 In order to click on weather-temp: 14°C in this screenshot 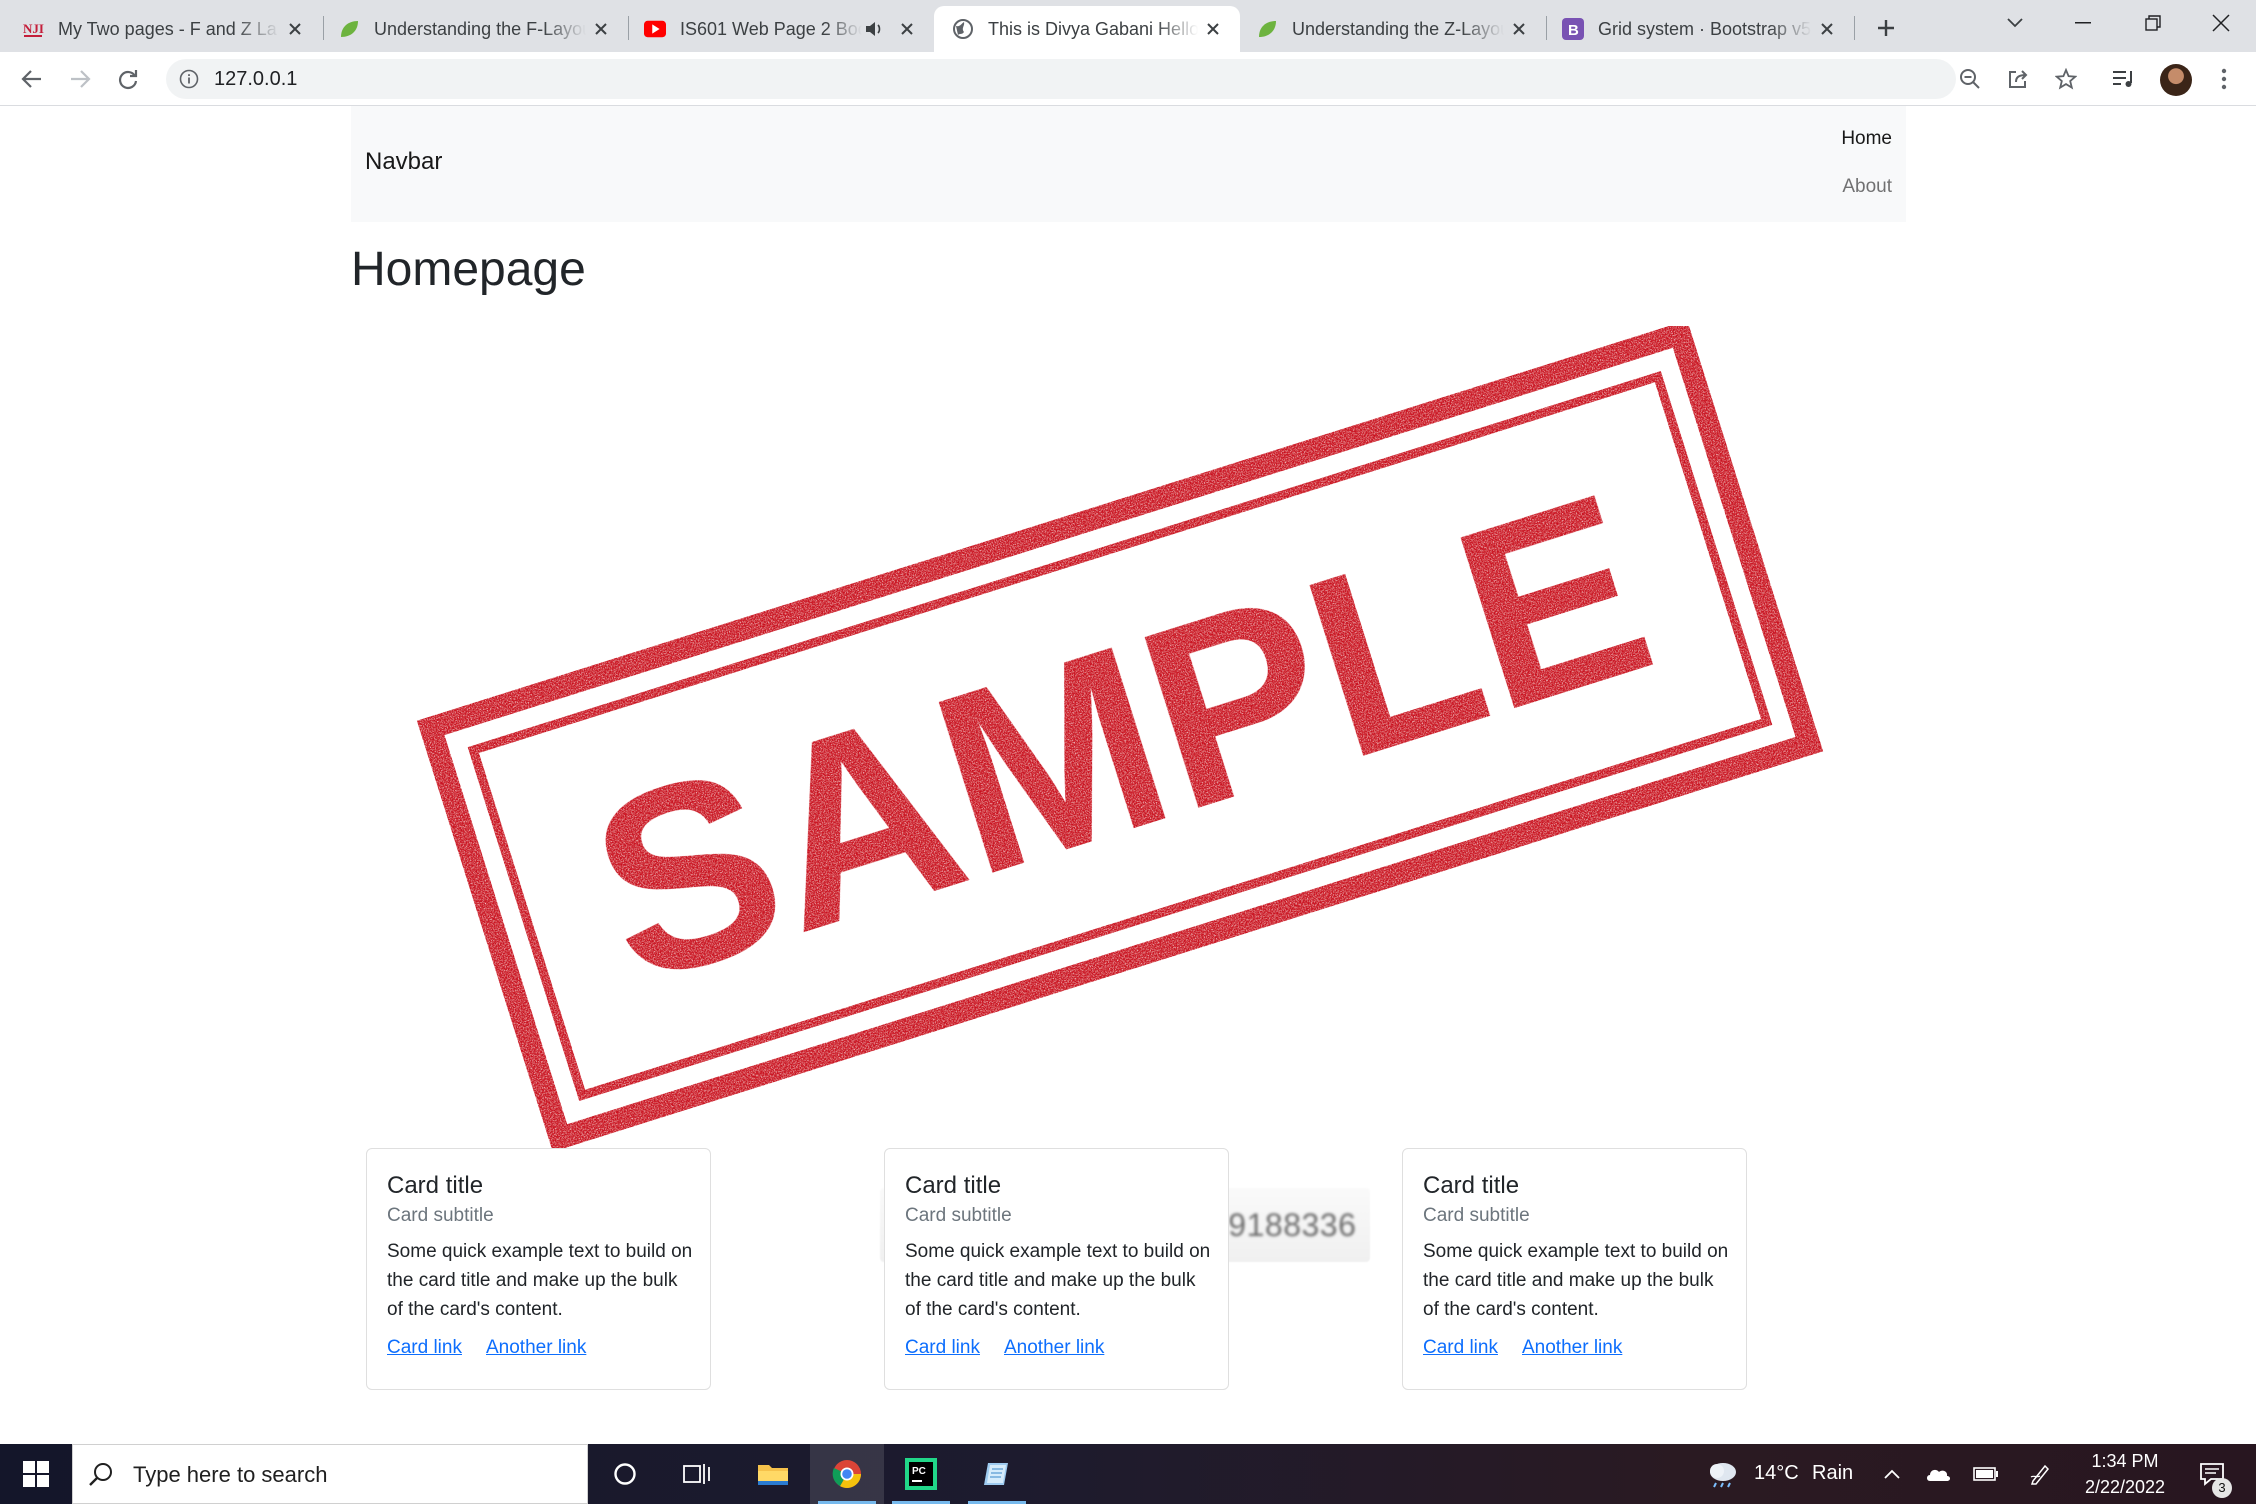, I will do `click(1776, 1473)`.